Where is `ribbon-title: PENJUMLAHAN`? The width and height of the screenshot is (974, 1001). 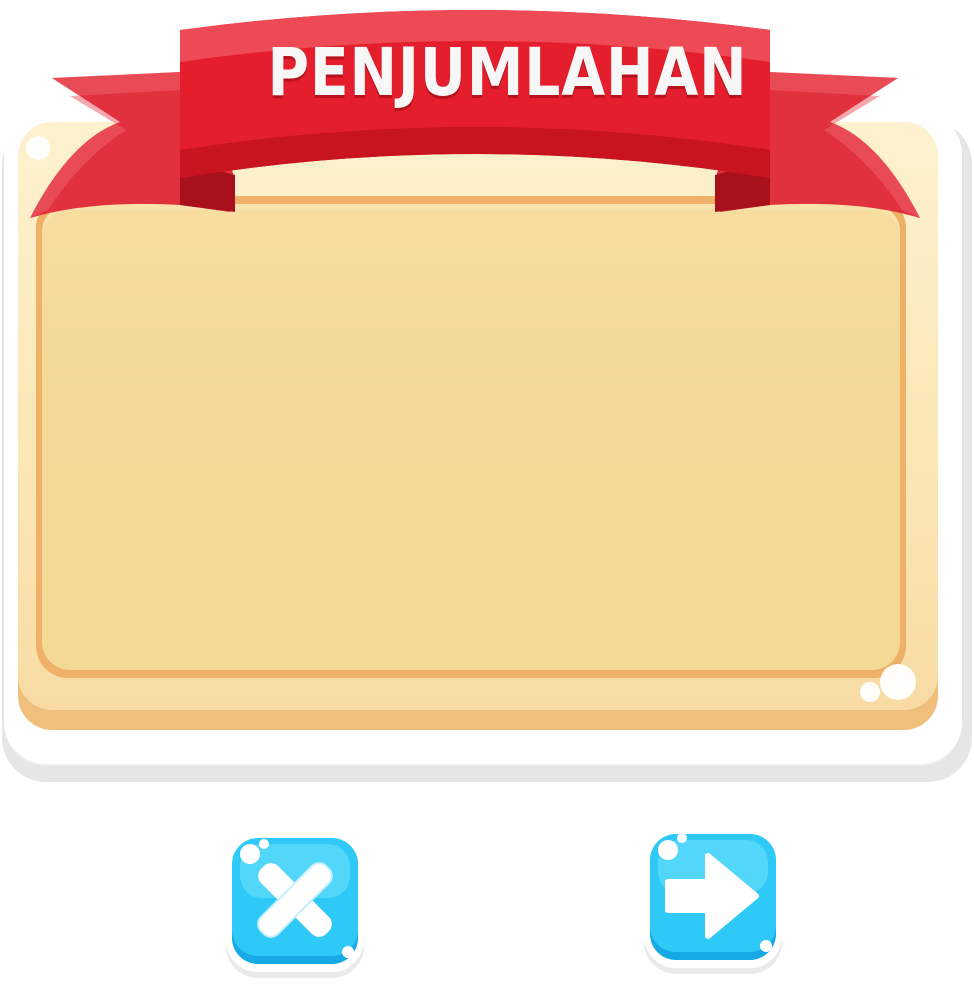 ribbon-title: PENJUMLAHAN is located at coordinates (507, 72).